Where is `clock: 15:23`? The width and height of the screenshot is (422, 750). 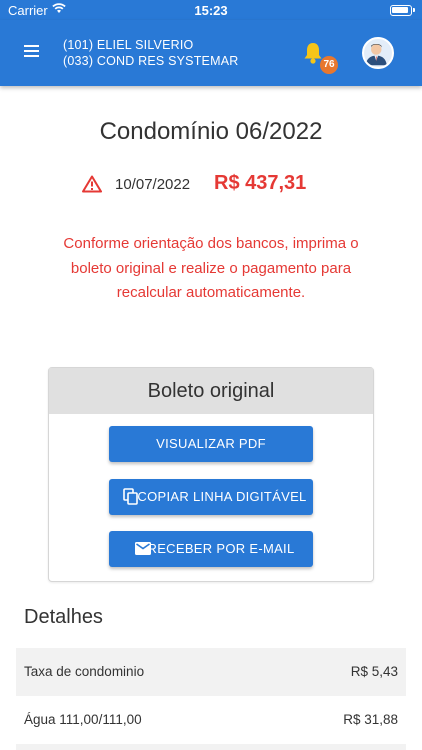
clock: 15:23 is located at coordinates (211, 10).